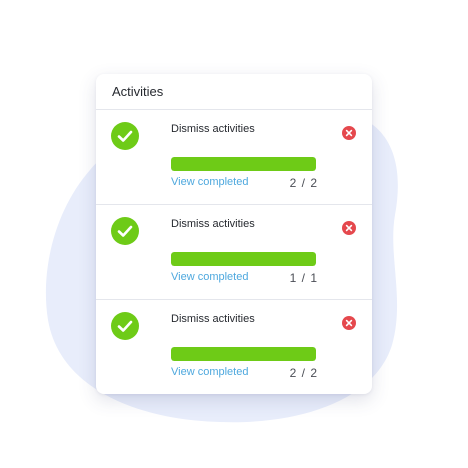  I want to click on card-header: Activities, so click(234, 92).